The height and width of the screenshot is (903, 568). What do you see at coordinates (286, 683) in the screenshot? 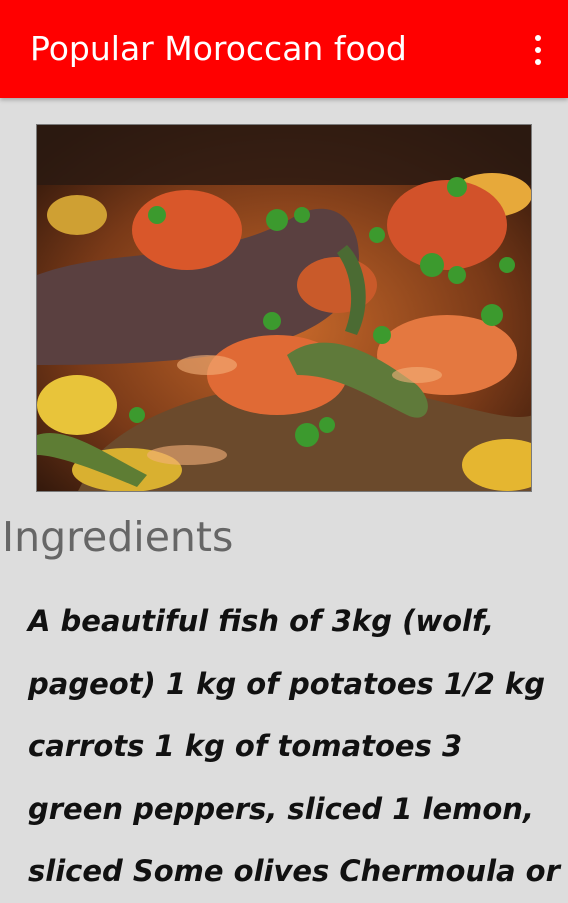
I see `ingredients-line: pageot) 1 kg of potatoes 1/2 kg` at bounding box center [286, 683].